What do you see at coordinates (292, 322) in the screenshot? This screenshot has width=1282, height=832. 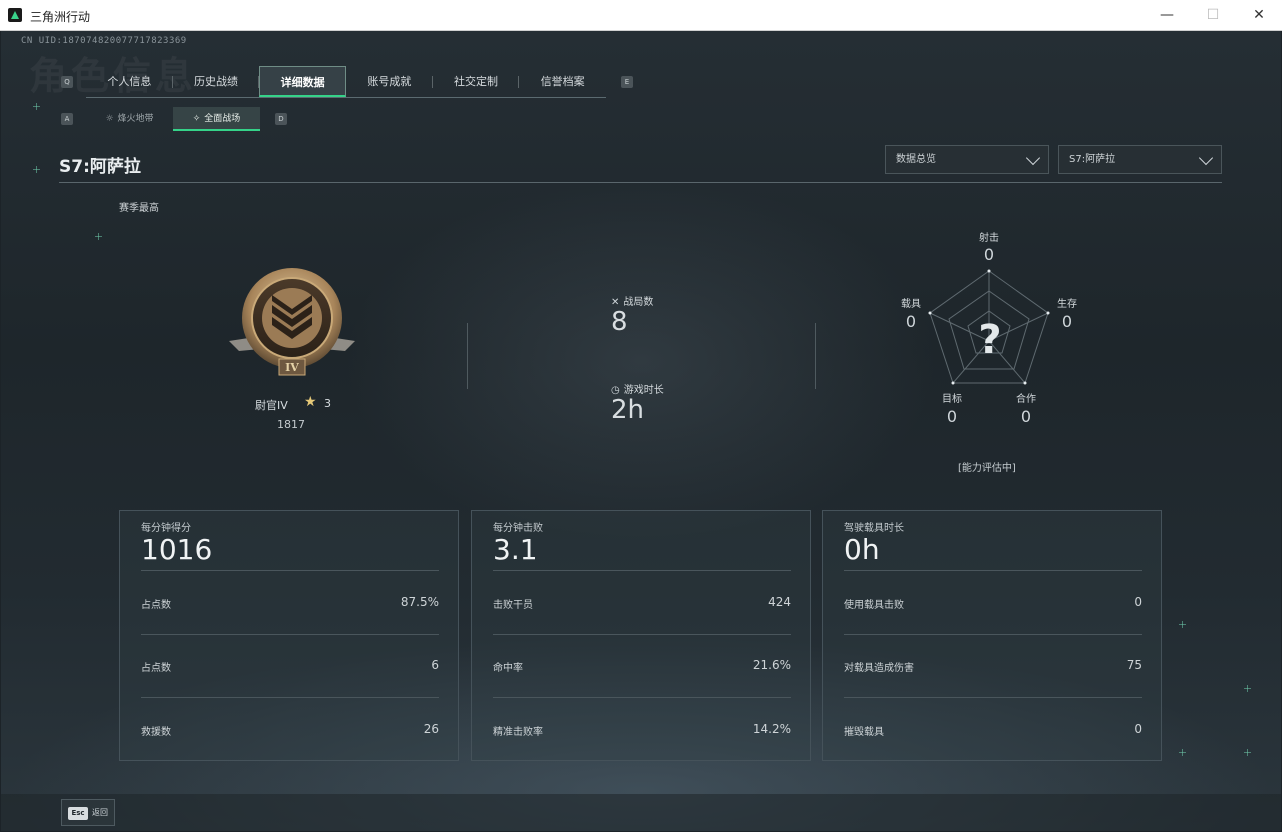 I see `rank-badge-icon: IV` at bounding box center [292, 322].